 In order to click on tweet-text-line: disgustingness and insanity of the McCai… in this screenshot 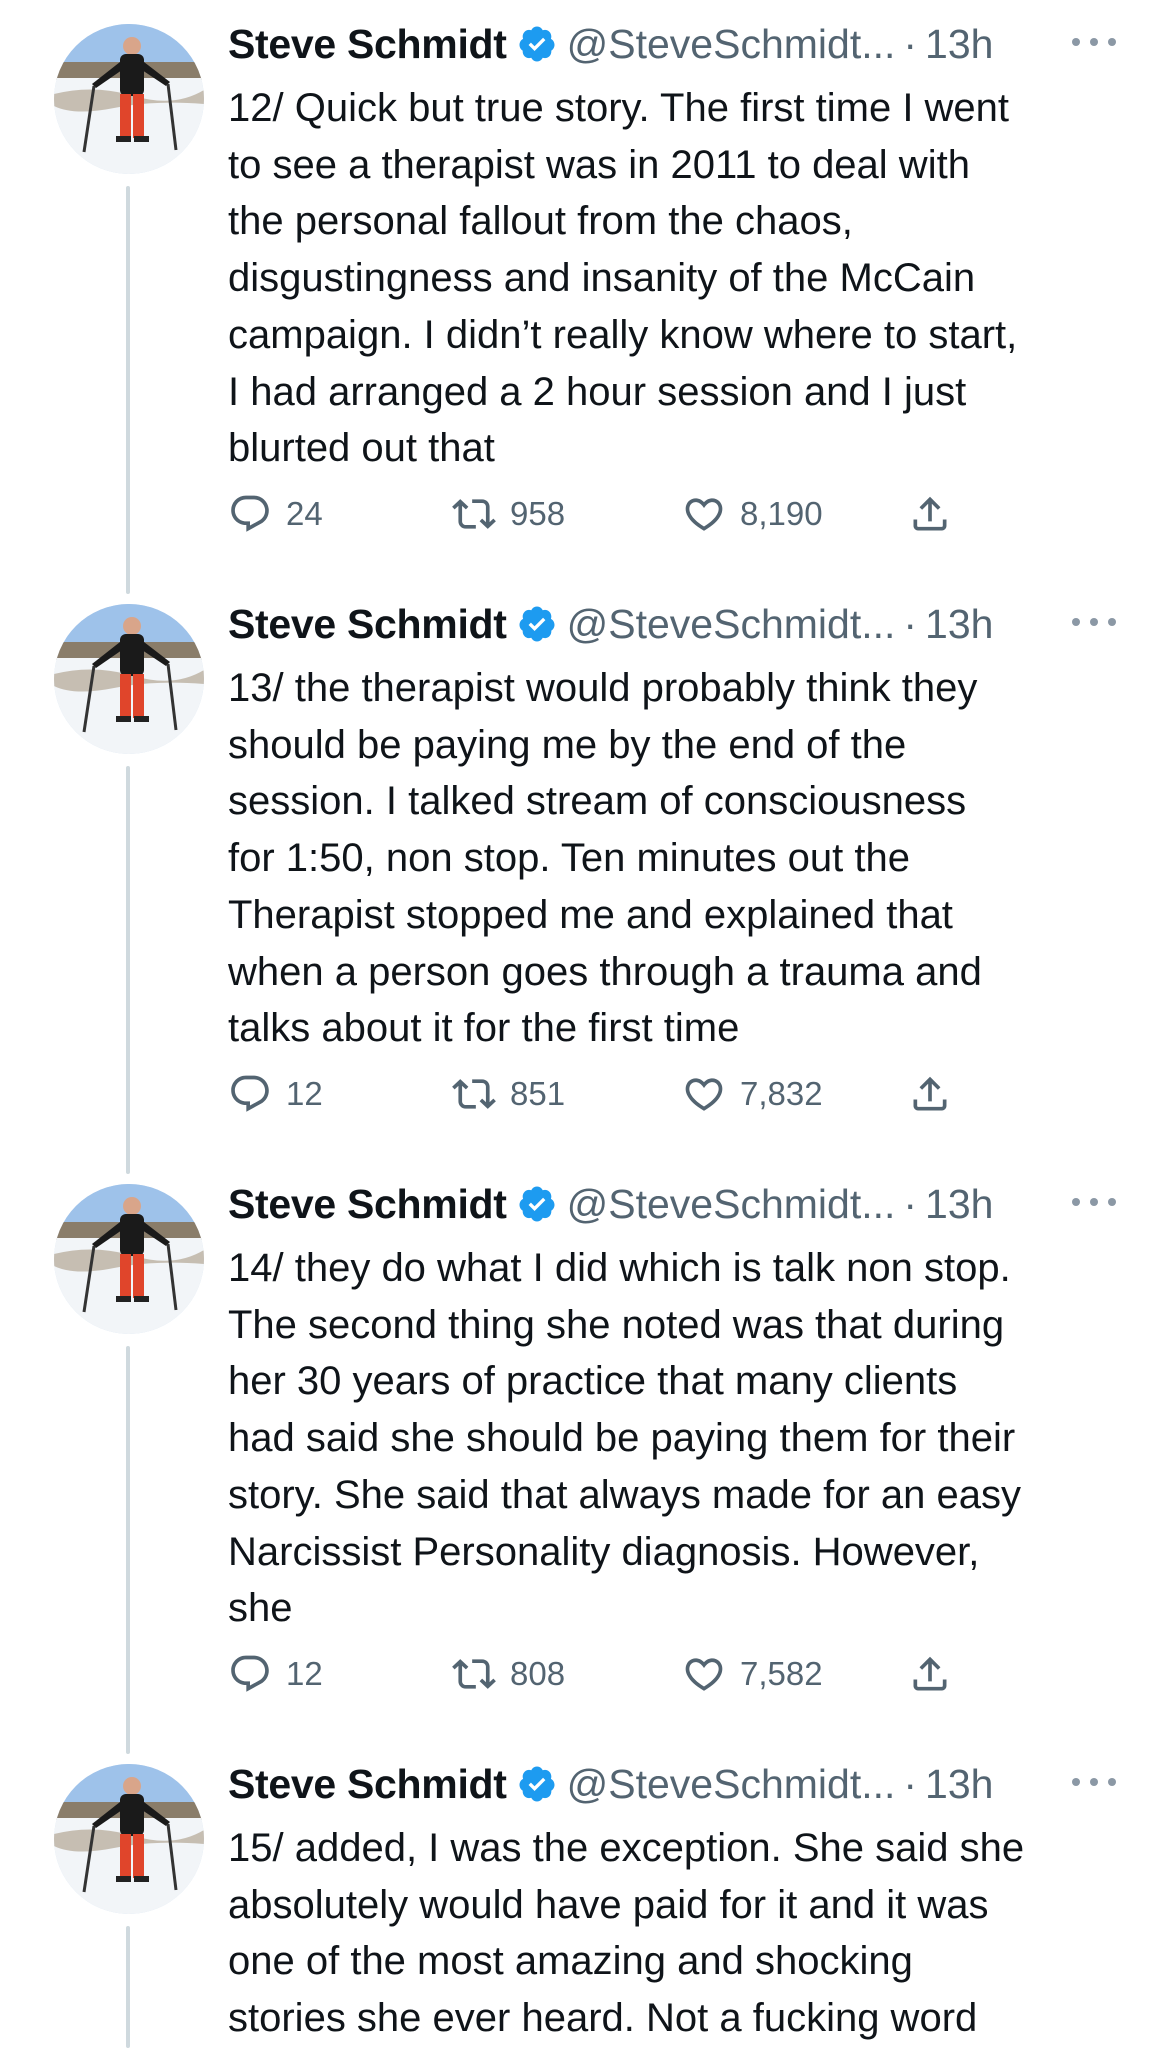, I will do `click(602, 278)`.